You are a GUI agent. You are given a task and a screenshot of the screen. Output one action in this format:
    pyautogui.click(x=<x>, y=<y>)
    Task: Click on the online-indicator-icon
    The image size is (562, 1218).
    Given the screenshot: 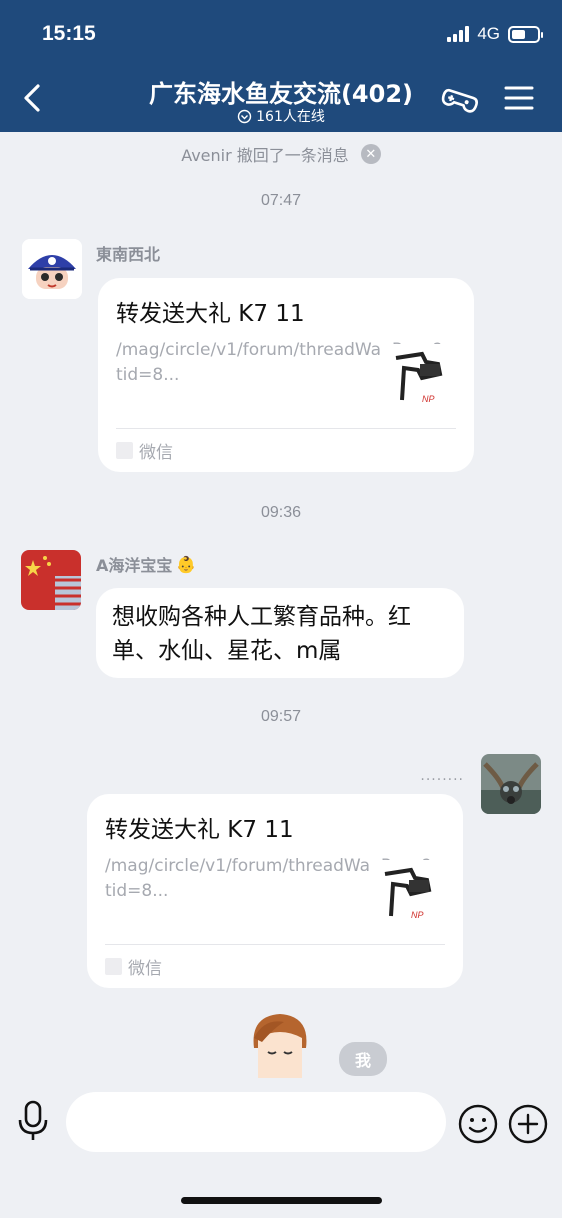 What is the action you would take?
    pyautogui.click(x=244, y=116)
    